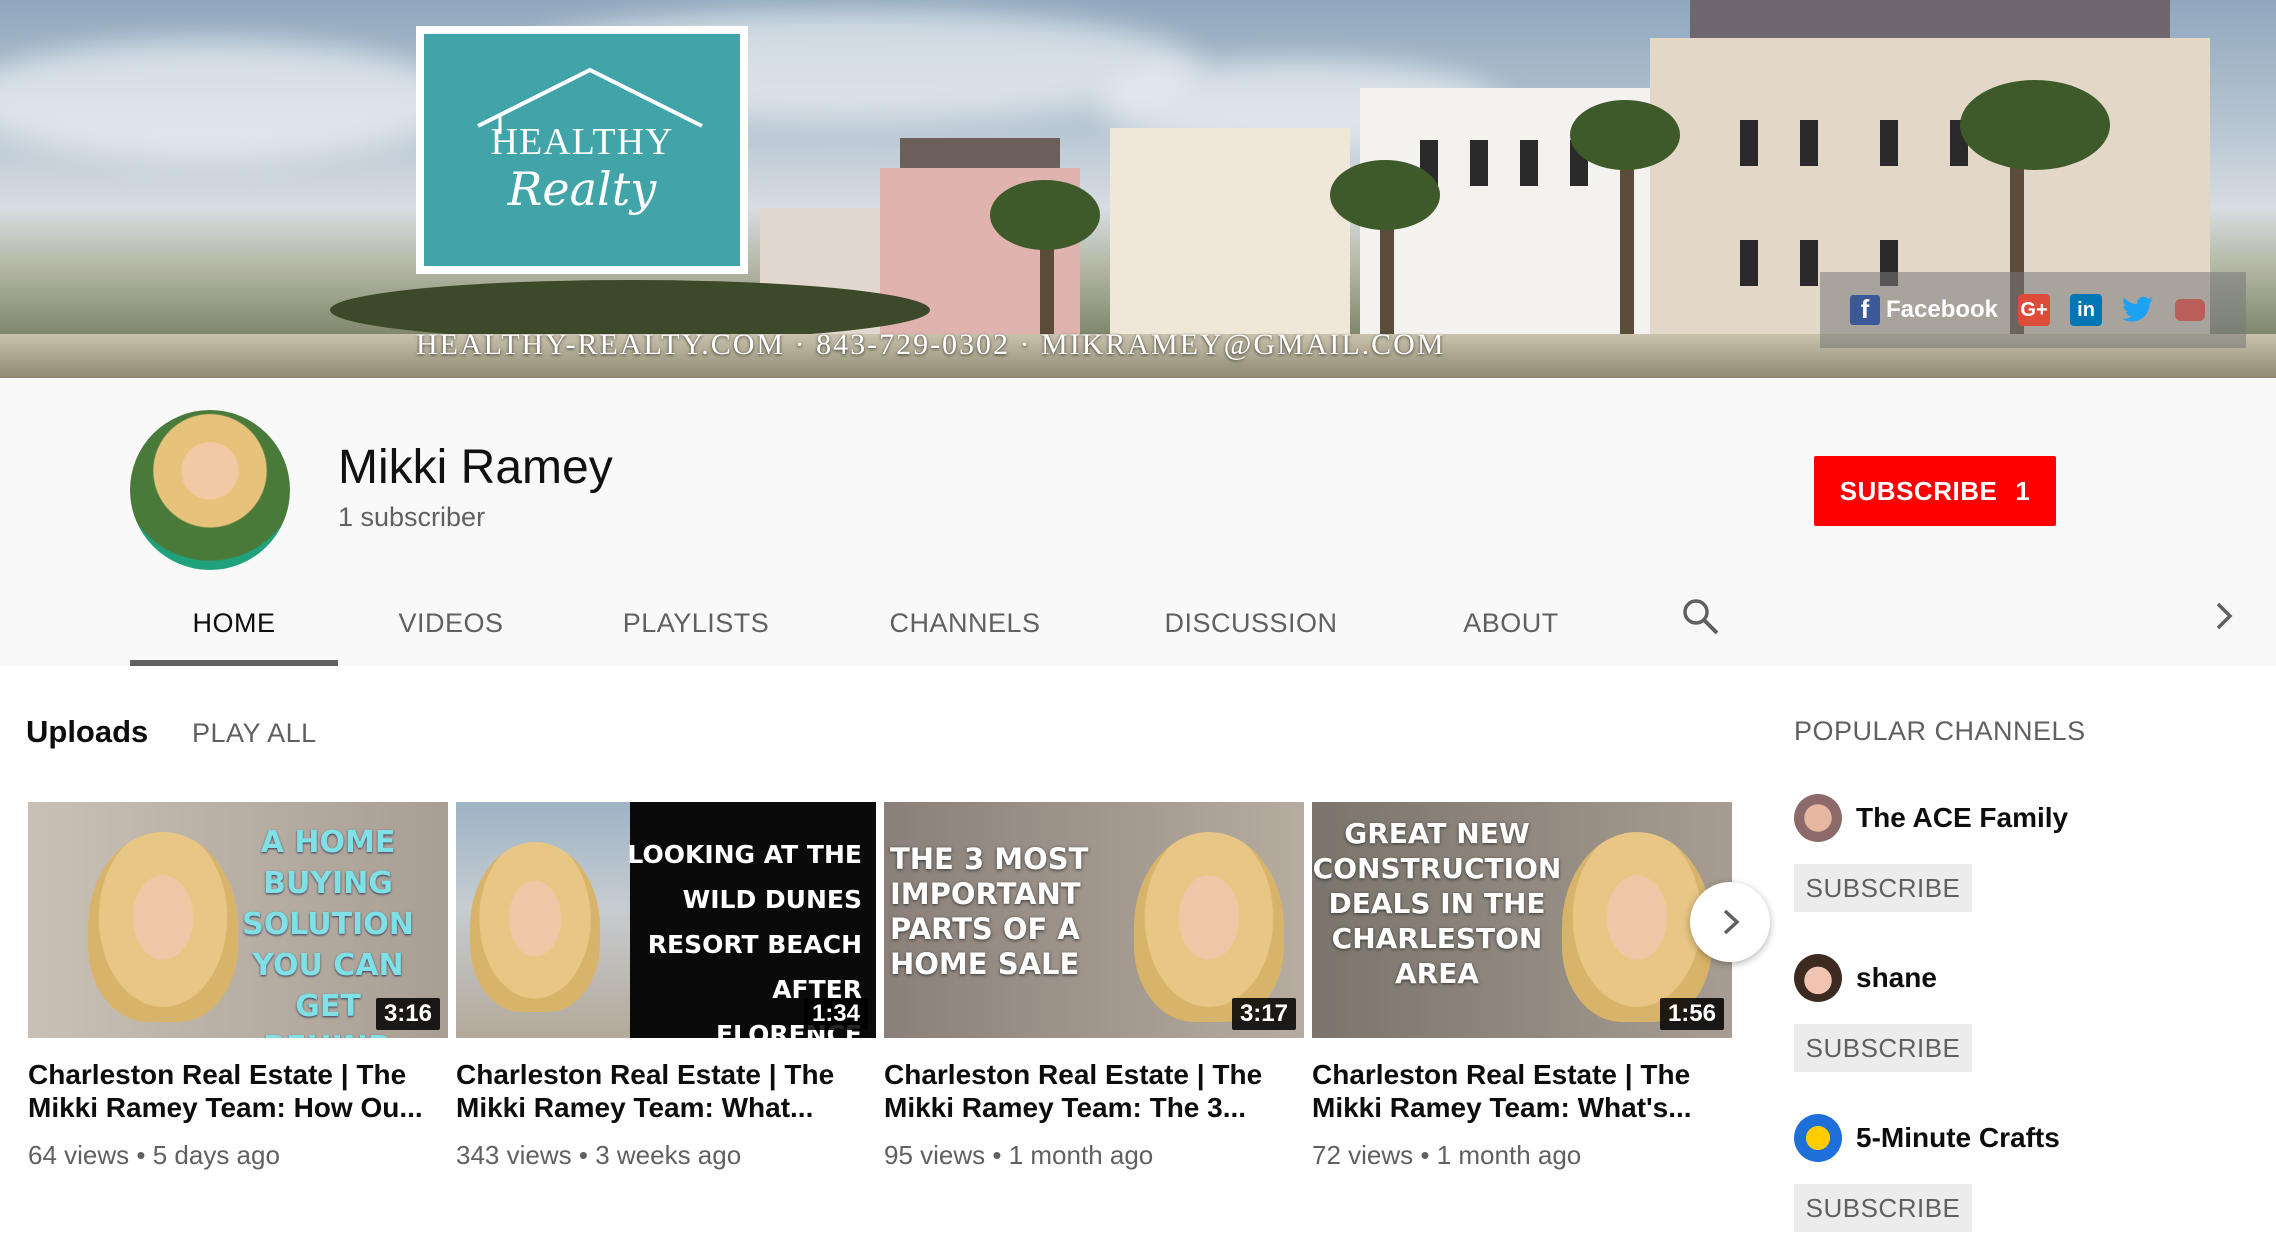 This screenshot has height=1248, width=2276. I want to click on healthy-realty-logo: HEALTHY Realty, so click(582, 150).